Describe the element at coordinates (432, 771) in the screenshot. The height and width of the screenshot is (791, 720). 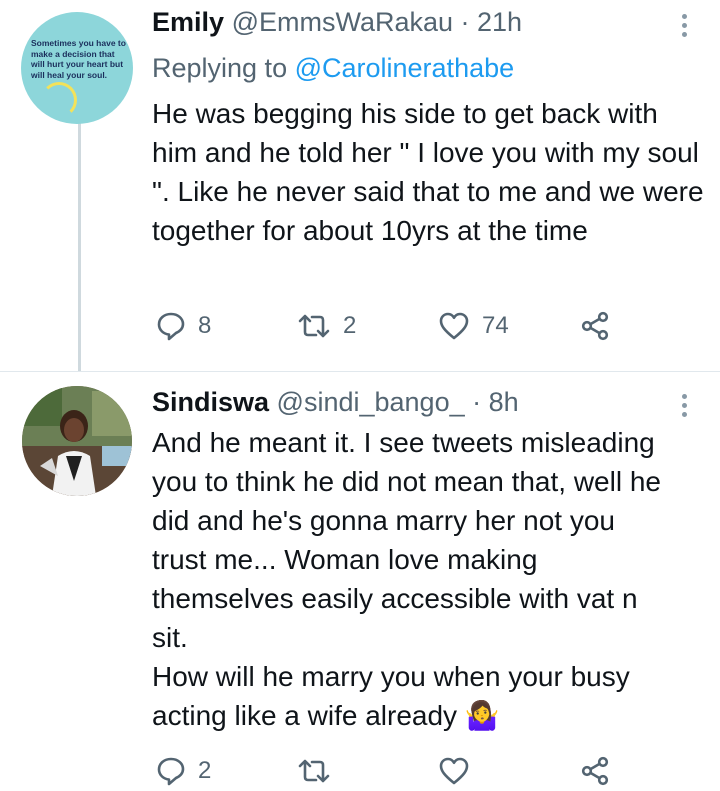
I see `tweet-actions: 2` at that location.